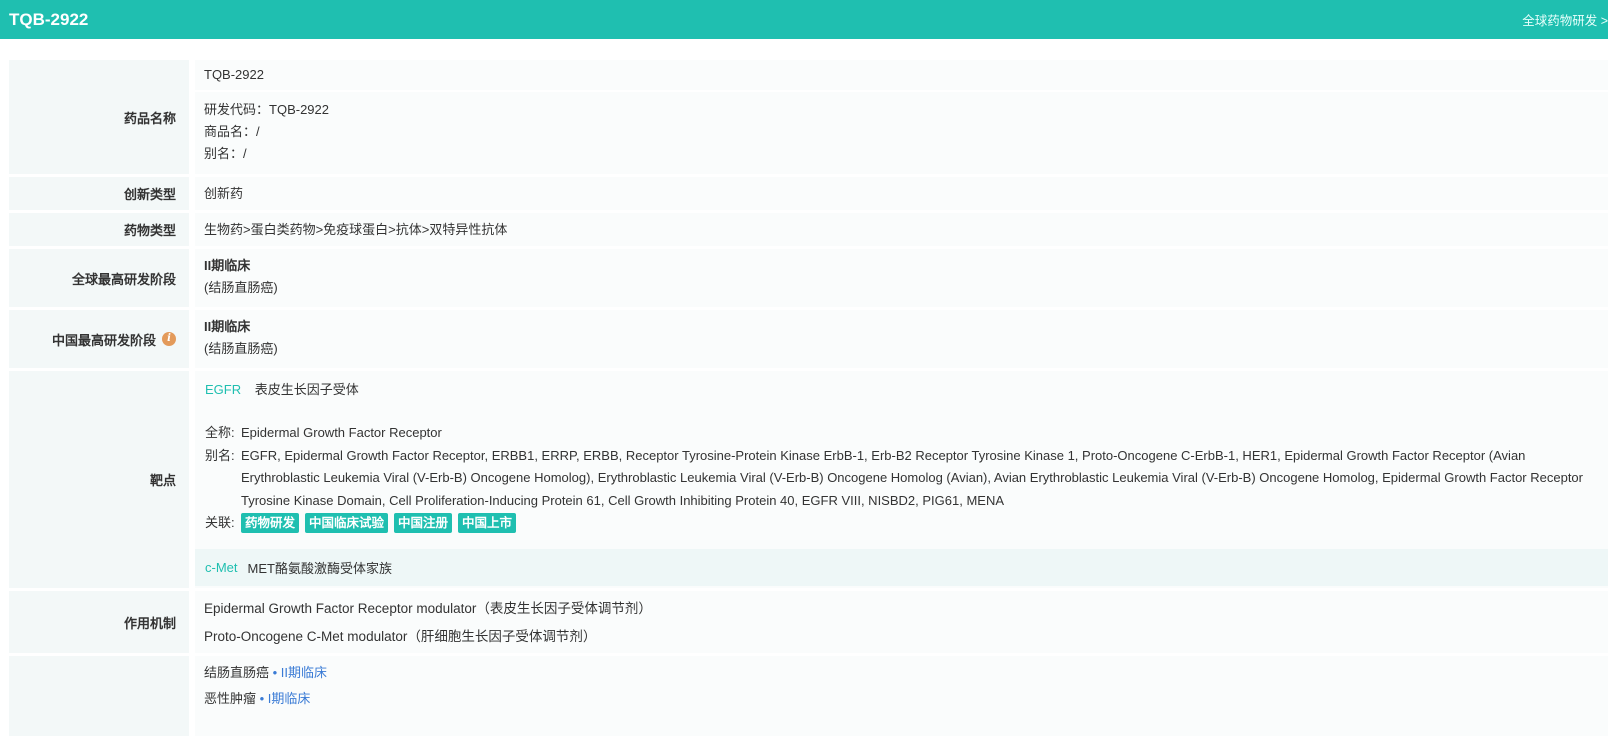  What do you see at coordinates (103, 340) in the screenshot?
I see `china-stage-label: 中国最高研发阶段` at bounding box center [103, 340].